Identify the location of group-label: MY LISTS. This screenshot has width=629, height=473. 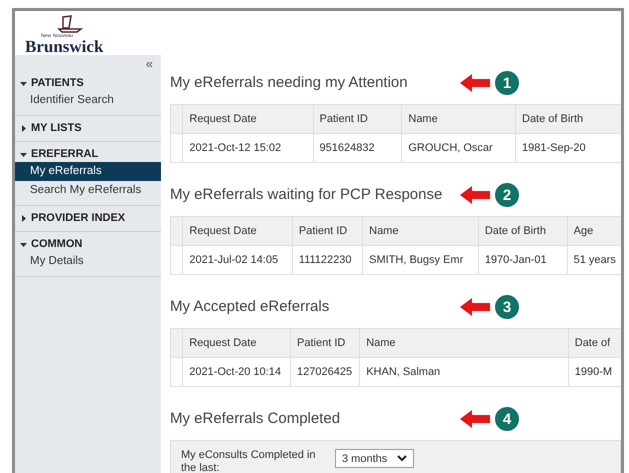
(56, 128).